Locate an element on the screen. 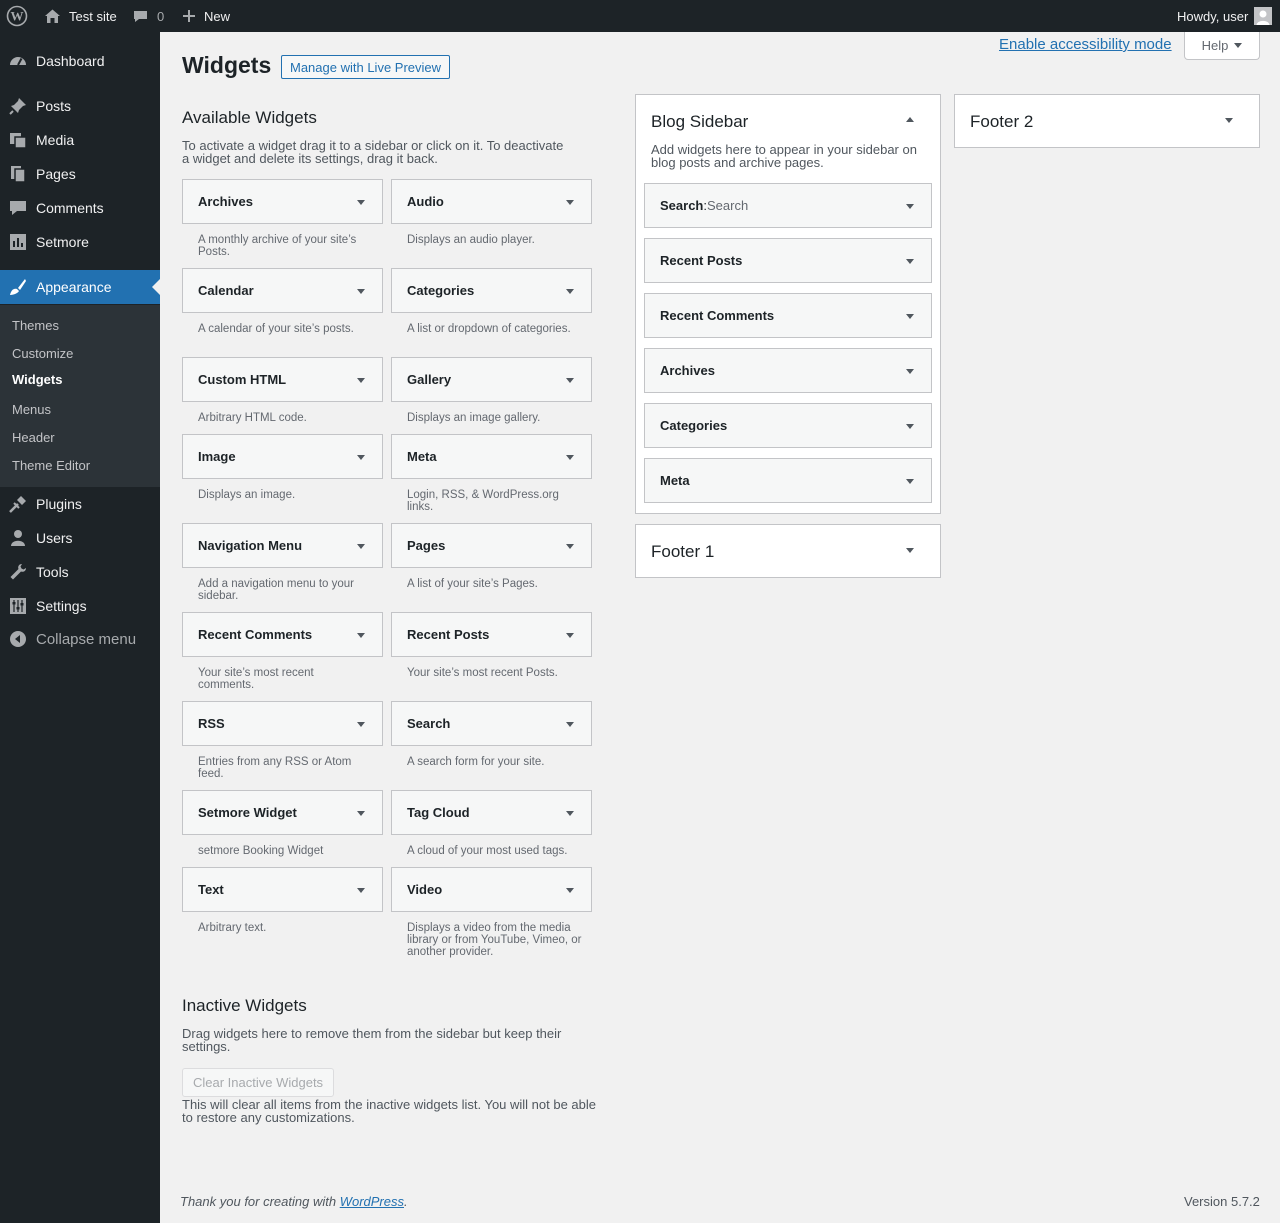 The height and width of the screenshot is (1223, 1280). sidebar-widget-archives: Archives is located at coordinates (788, 370).